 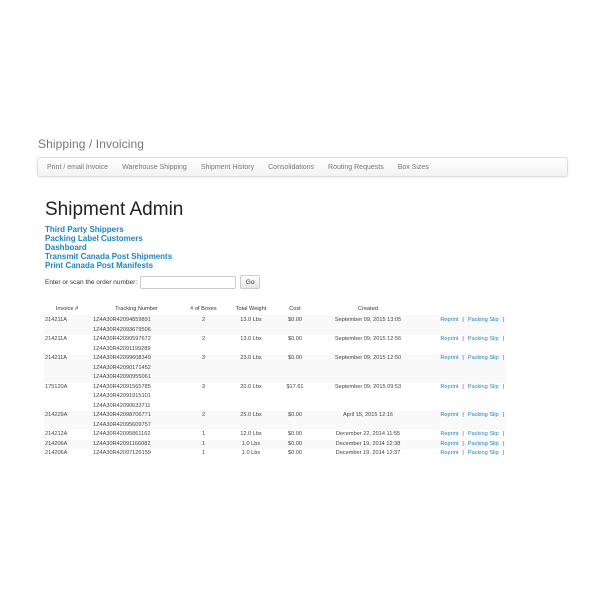 I want to click on created-cell: December 19, 2014 12:37, so click(x=368, y=453).